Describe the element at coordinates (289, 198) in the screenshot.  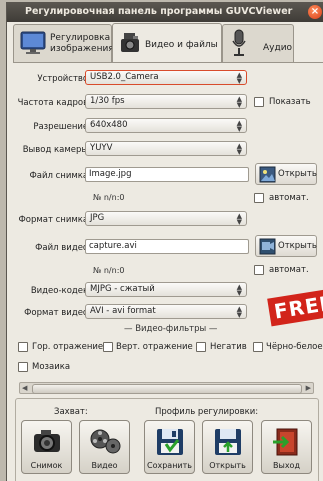
I see `image-auto-label: автомат.` at that location.